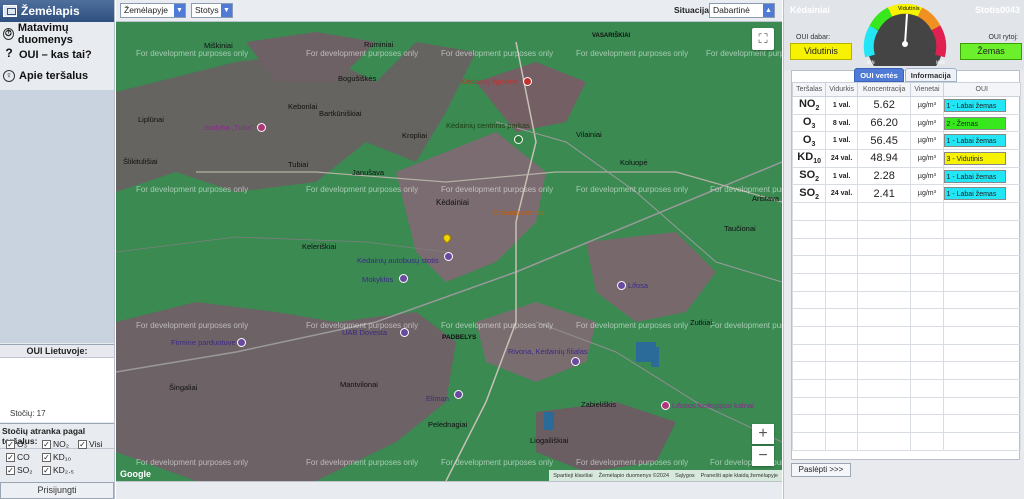 This screenshot has height=499, width=1024. I want to click on place-label: Kėdainiai, so click(452, 202).